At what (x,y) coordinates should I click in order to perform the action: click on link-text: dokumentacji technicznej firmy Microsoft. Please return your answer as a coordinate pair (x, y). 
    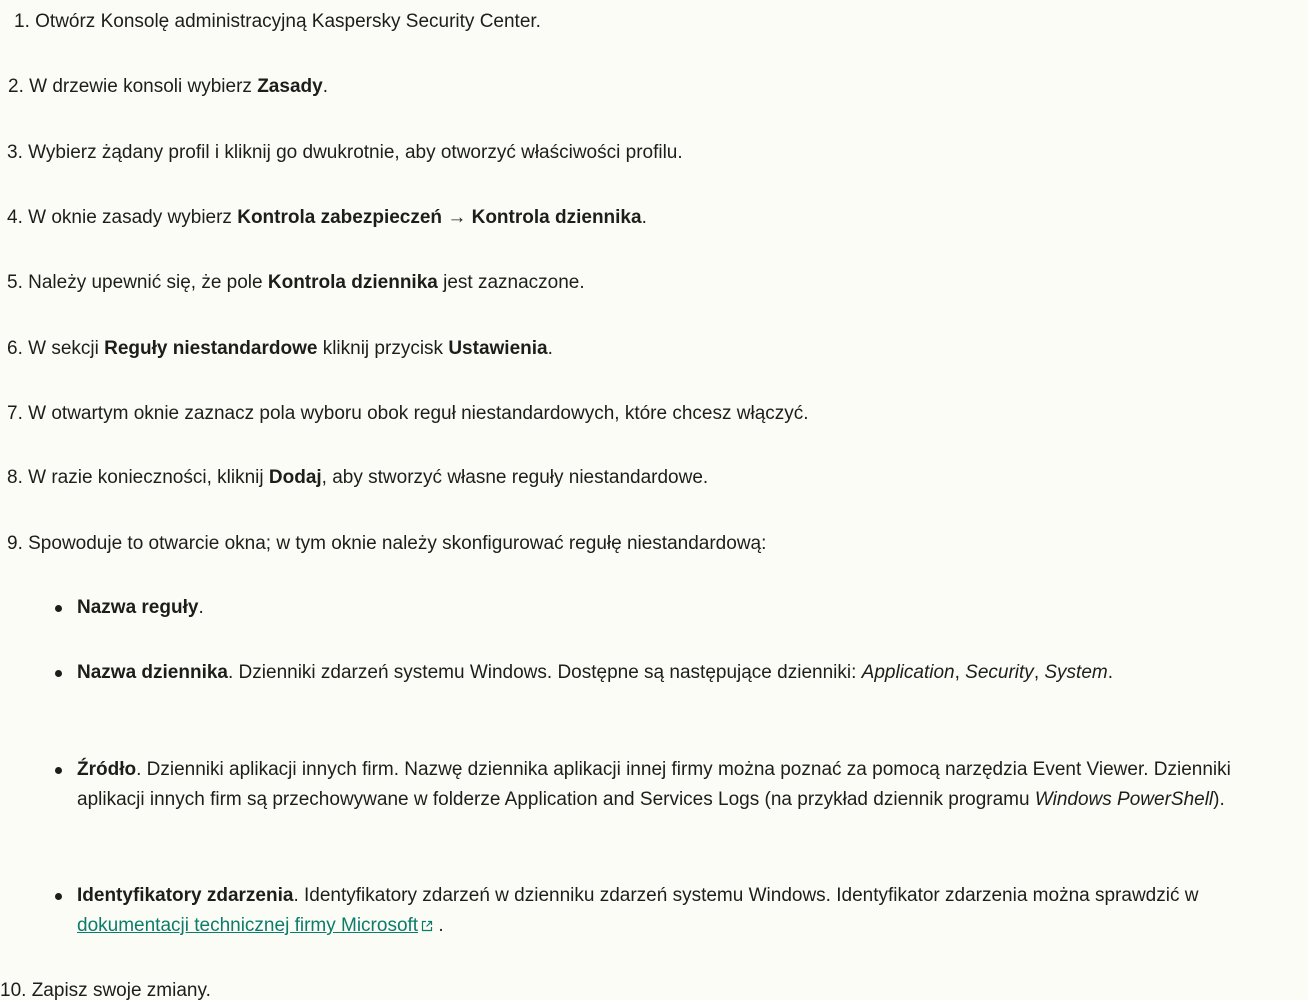
    Looking at the image, I should click on (248, 925).